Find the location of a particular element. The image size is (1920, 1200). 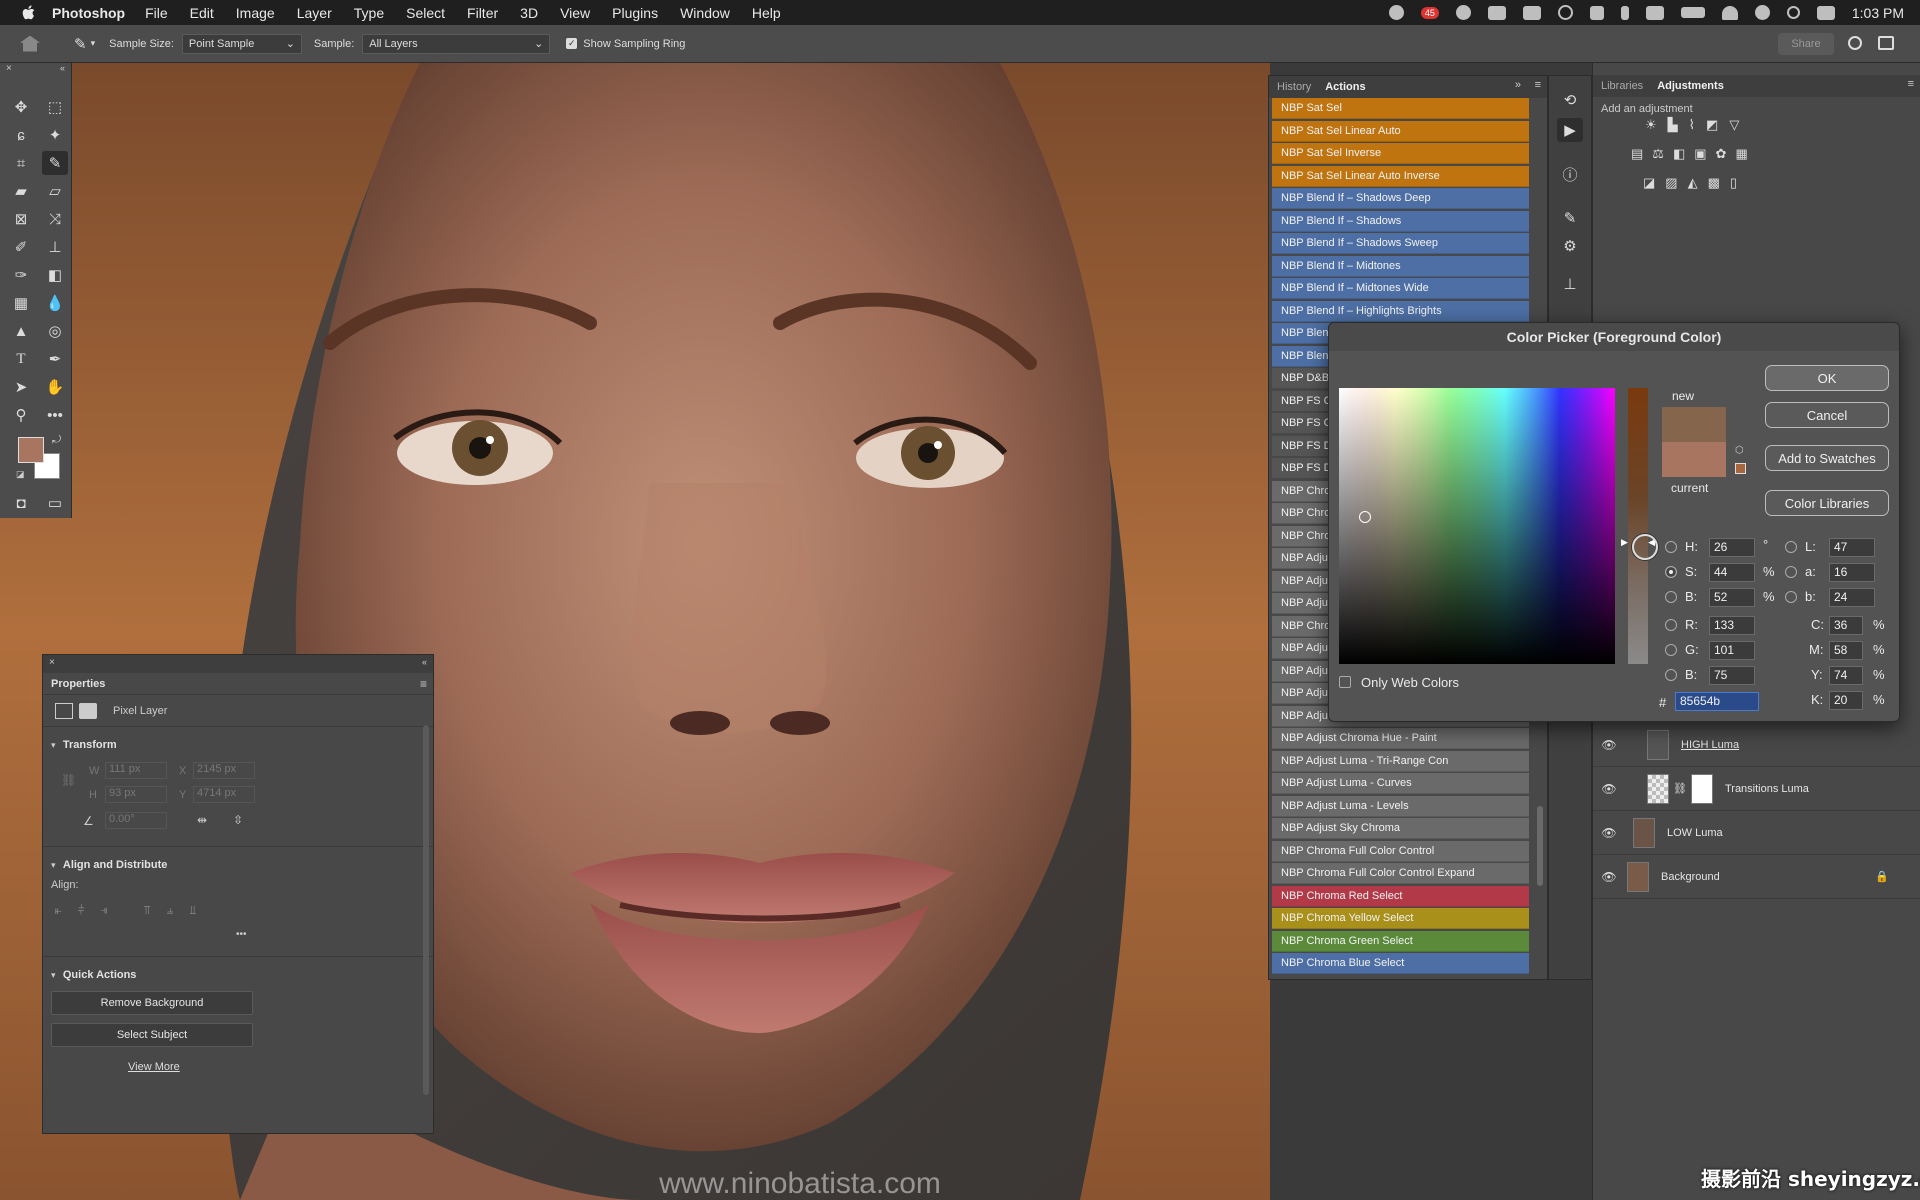

action-item: NBP Blend If – Shadows is located at coordinates (1400, 221).